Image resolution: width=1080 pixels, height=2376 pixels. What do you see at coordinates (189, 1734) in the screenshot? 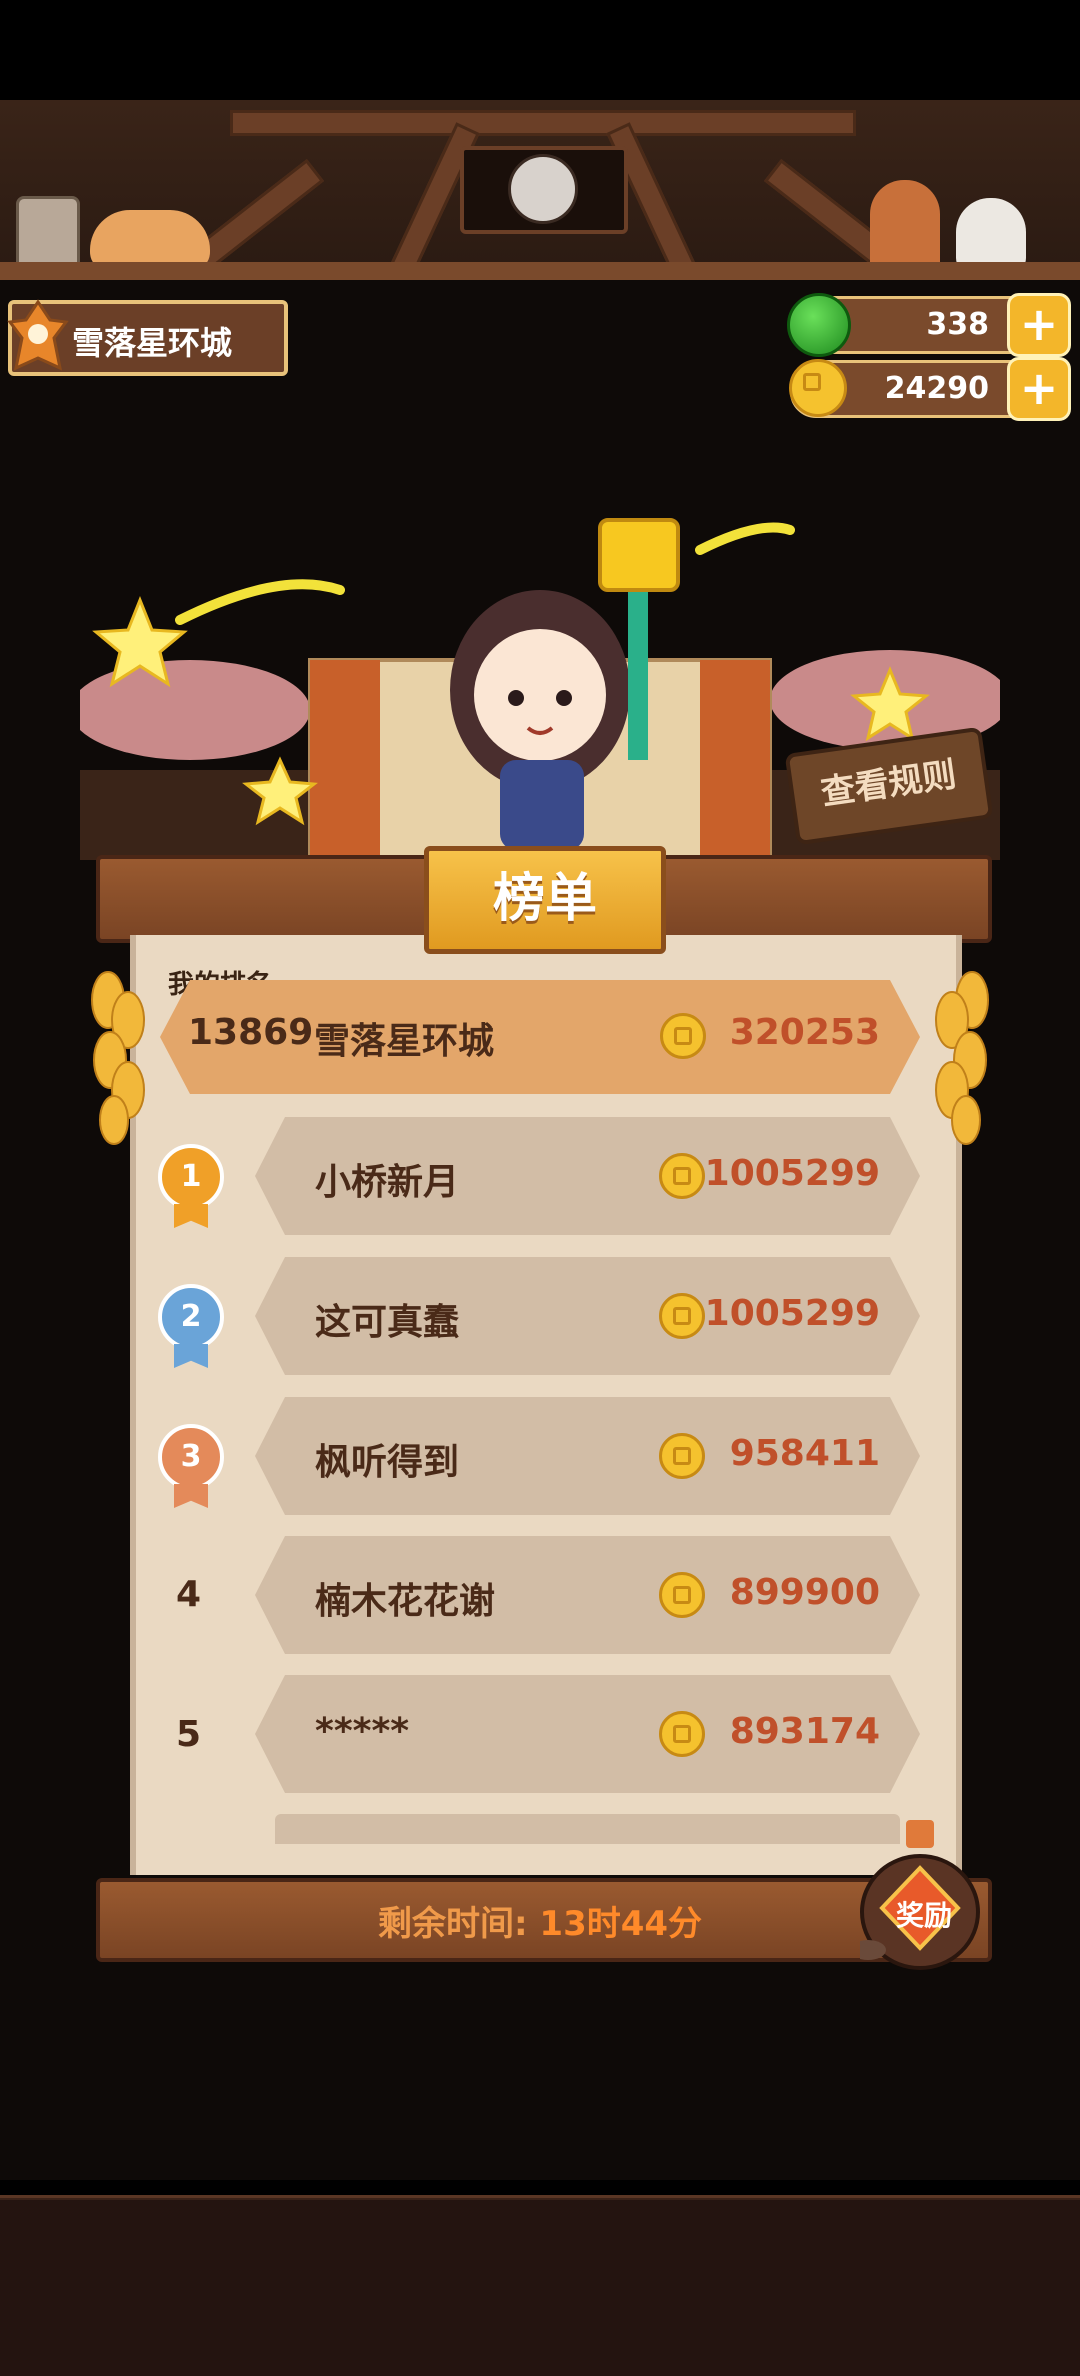
I see `row-rank-number: 5` at bounding box center [189, 1734].